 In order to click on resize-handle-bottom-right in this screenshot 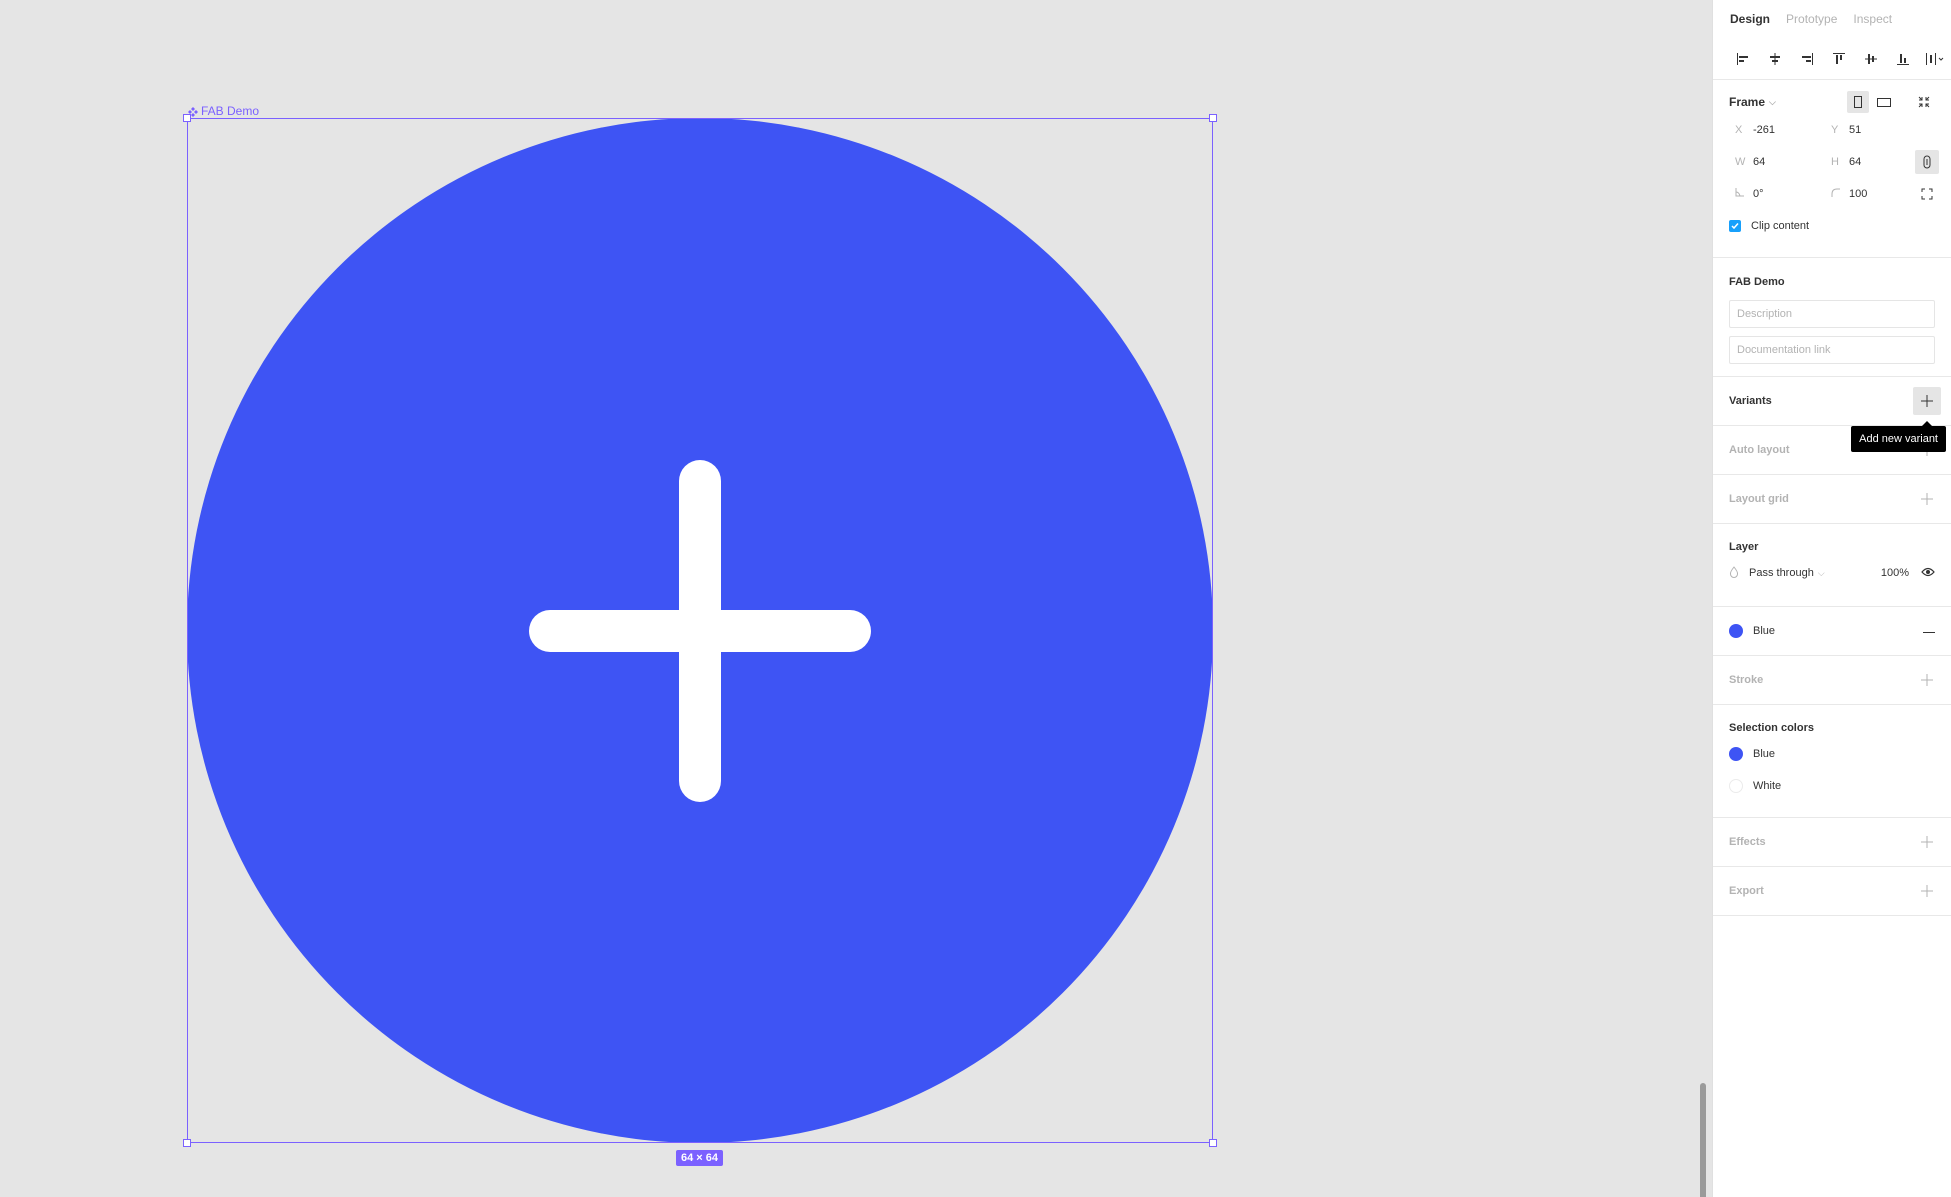, I will do `click(1213, 1143)`.